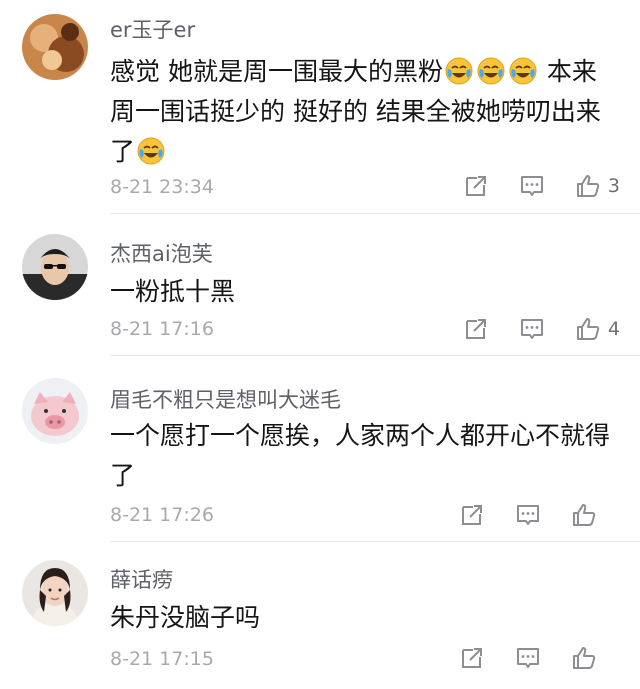 The width and height of the screenshot is (640, 689). Describe the element at coordinates (173, 291) in the screenshot. I see `comment-text: 一粉抵十黑` at that location.